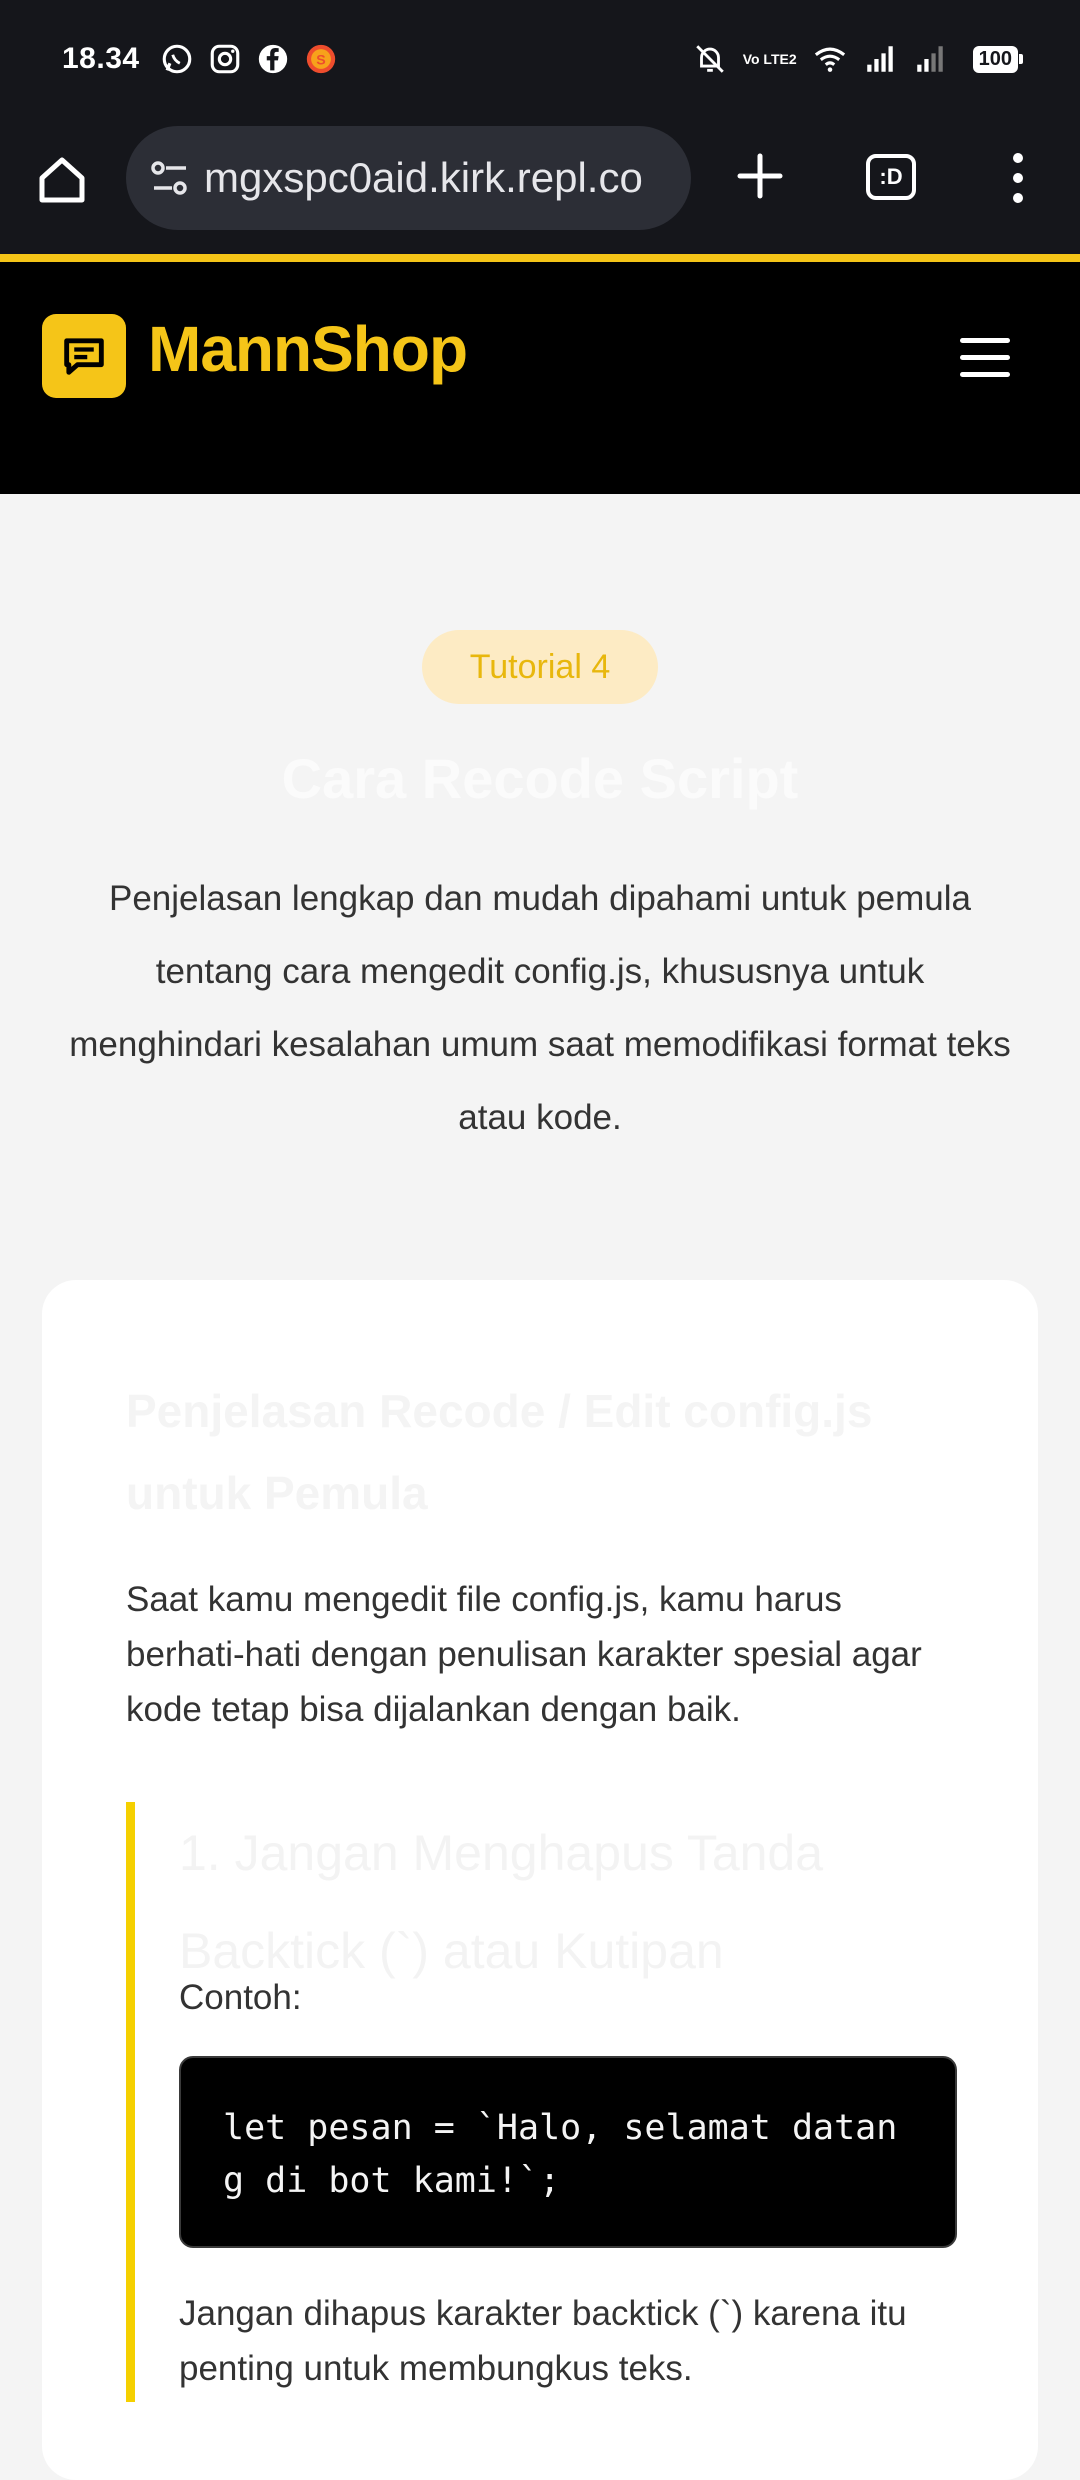  What do you see at coordinates (880, 59) in the screenshot?
I see `signal-icon` at bounding box center [880, 59].